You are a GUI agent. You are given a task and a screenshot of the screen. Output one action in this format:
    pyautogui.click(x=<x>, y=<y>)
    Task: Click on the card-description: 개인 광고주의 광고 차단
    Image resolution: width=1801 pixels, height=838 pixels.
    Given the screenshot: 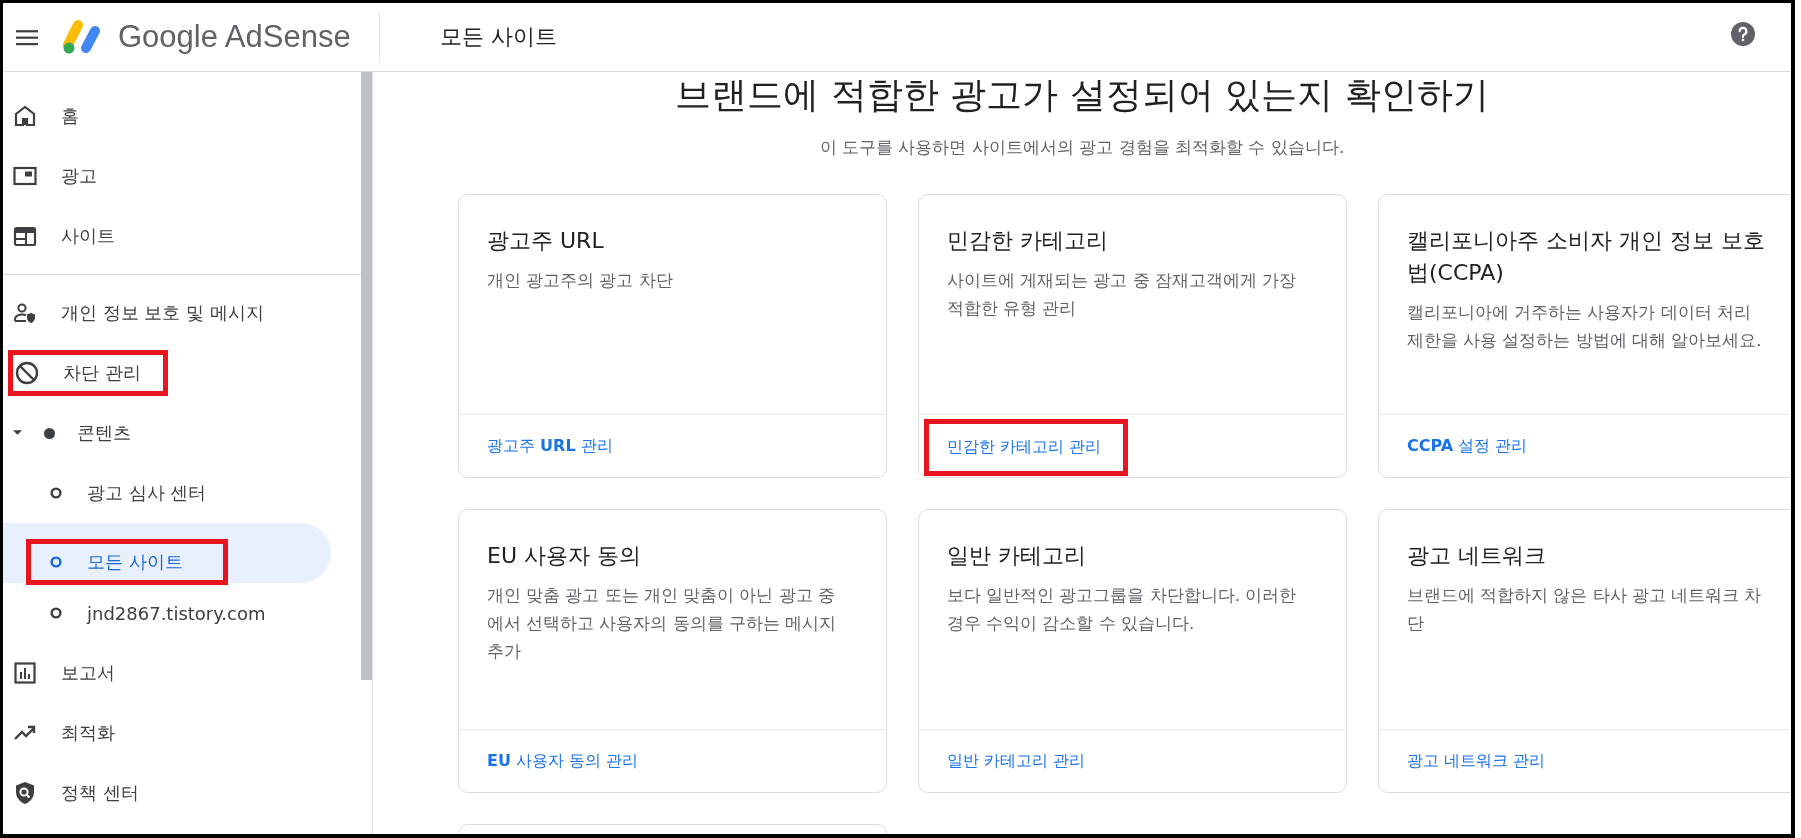 What is the action you would take?
    pyautogui.click(x=580, y=281)
    